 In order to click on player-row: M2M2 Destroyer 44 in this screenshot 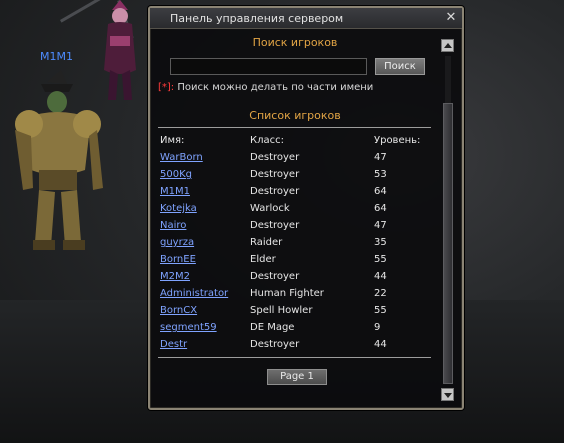, I will do `click(295, 279)`.